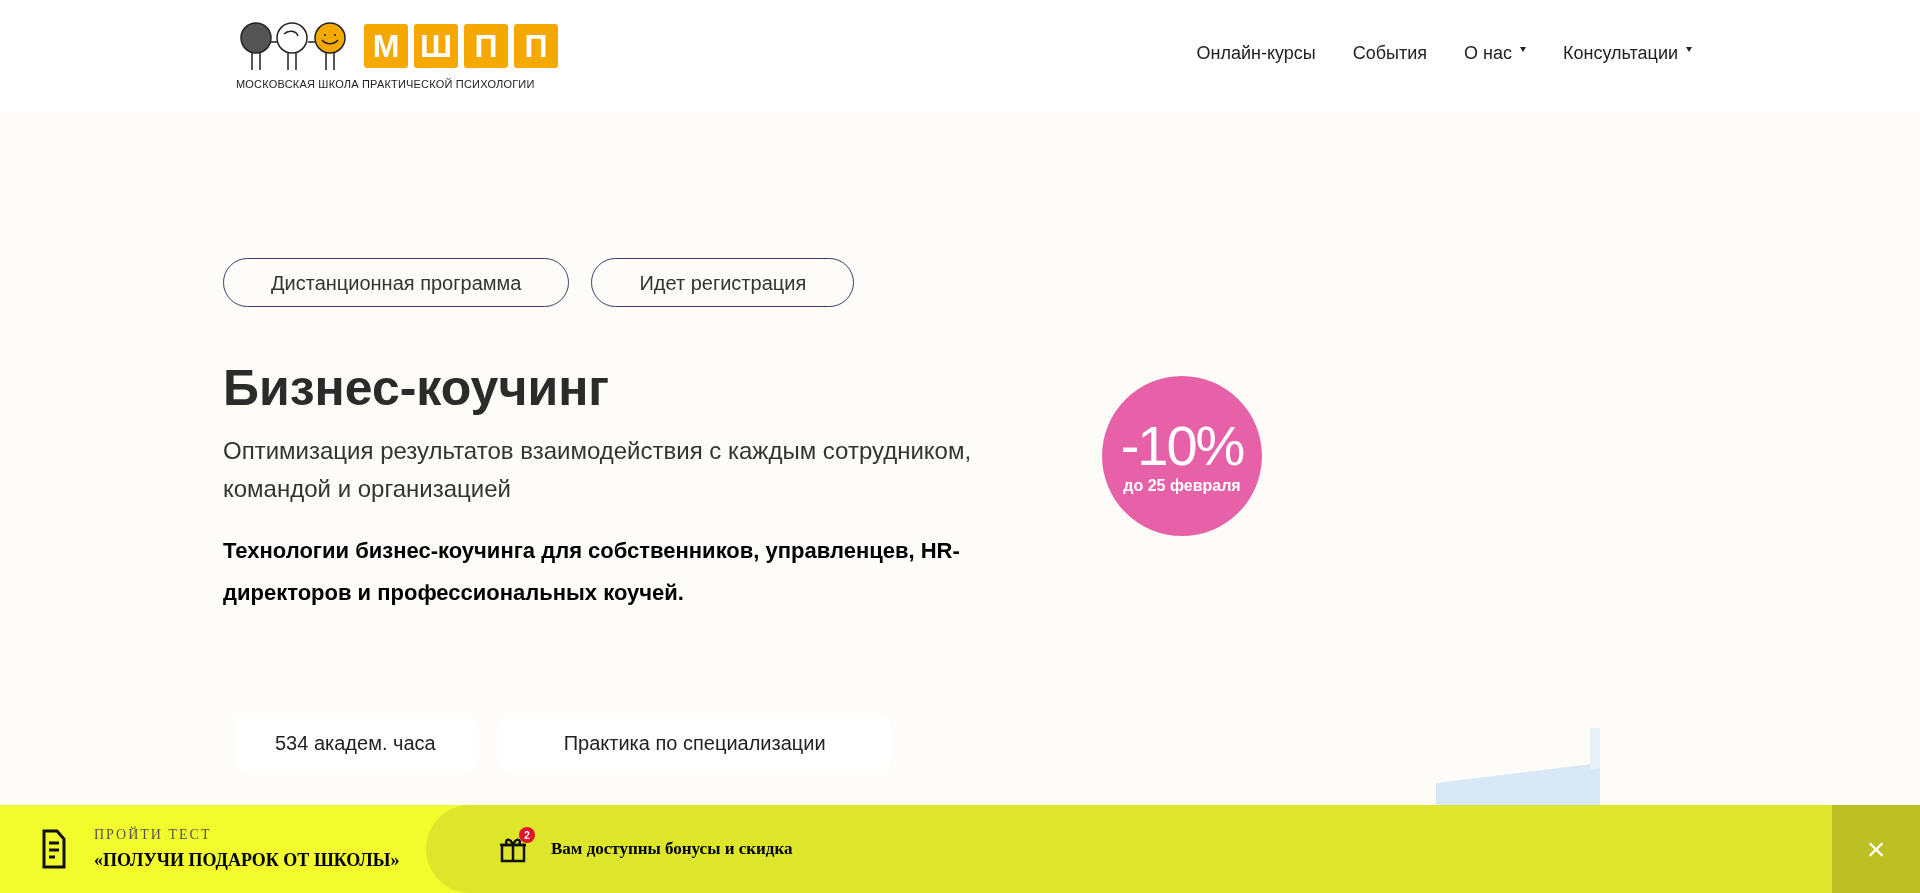  I want to click on nav-link: О нас, so click(1495, 53).